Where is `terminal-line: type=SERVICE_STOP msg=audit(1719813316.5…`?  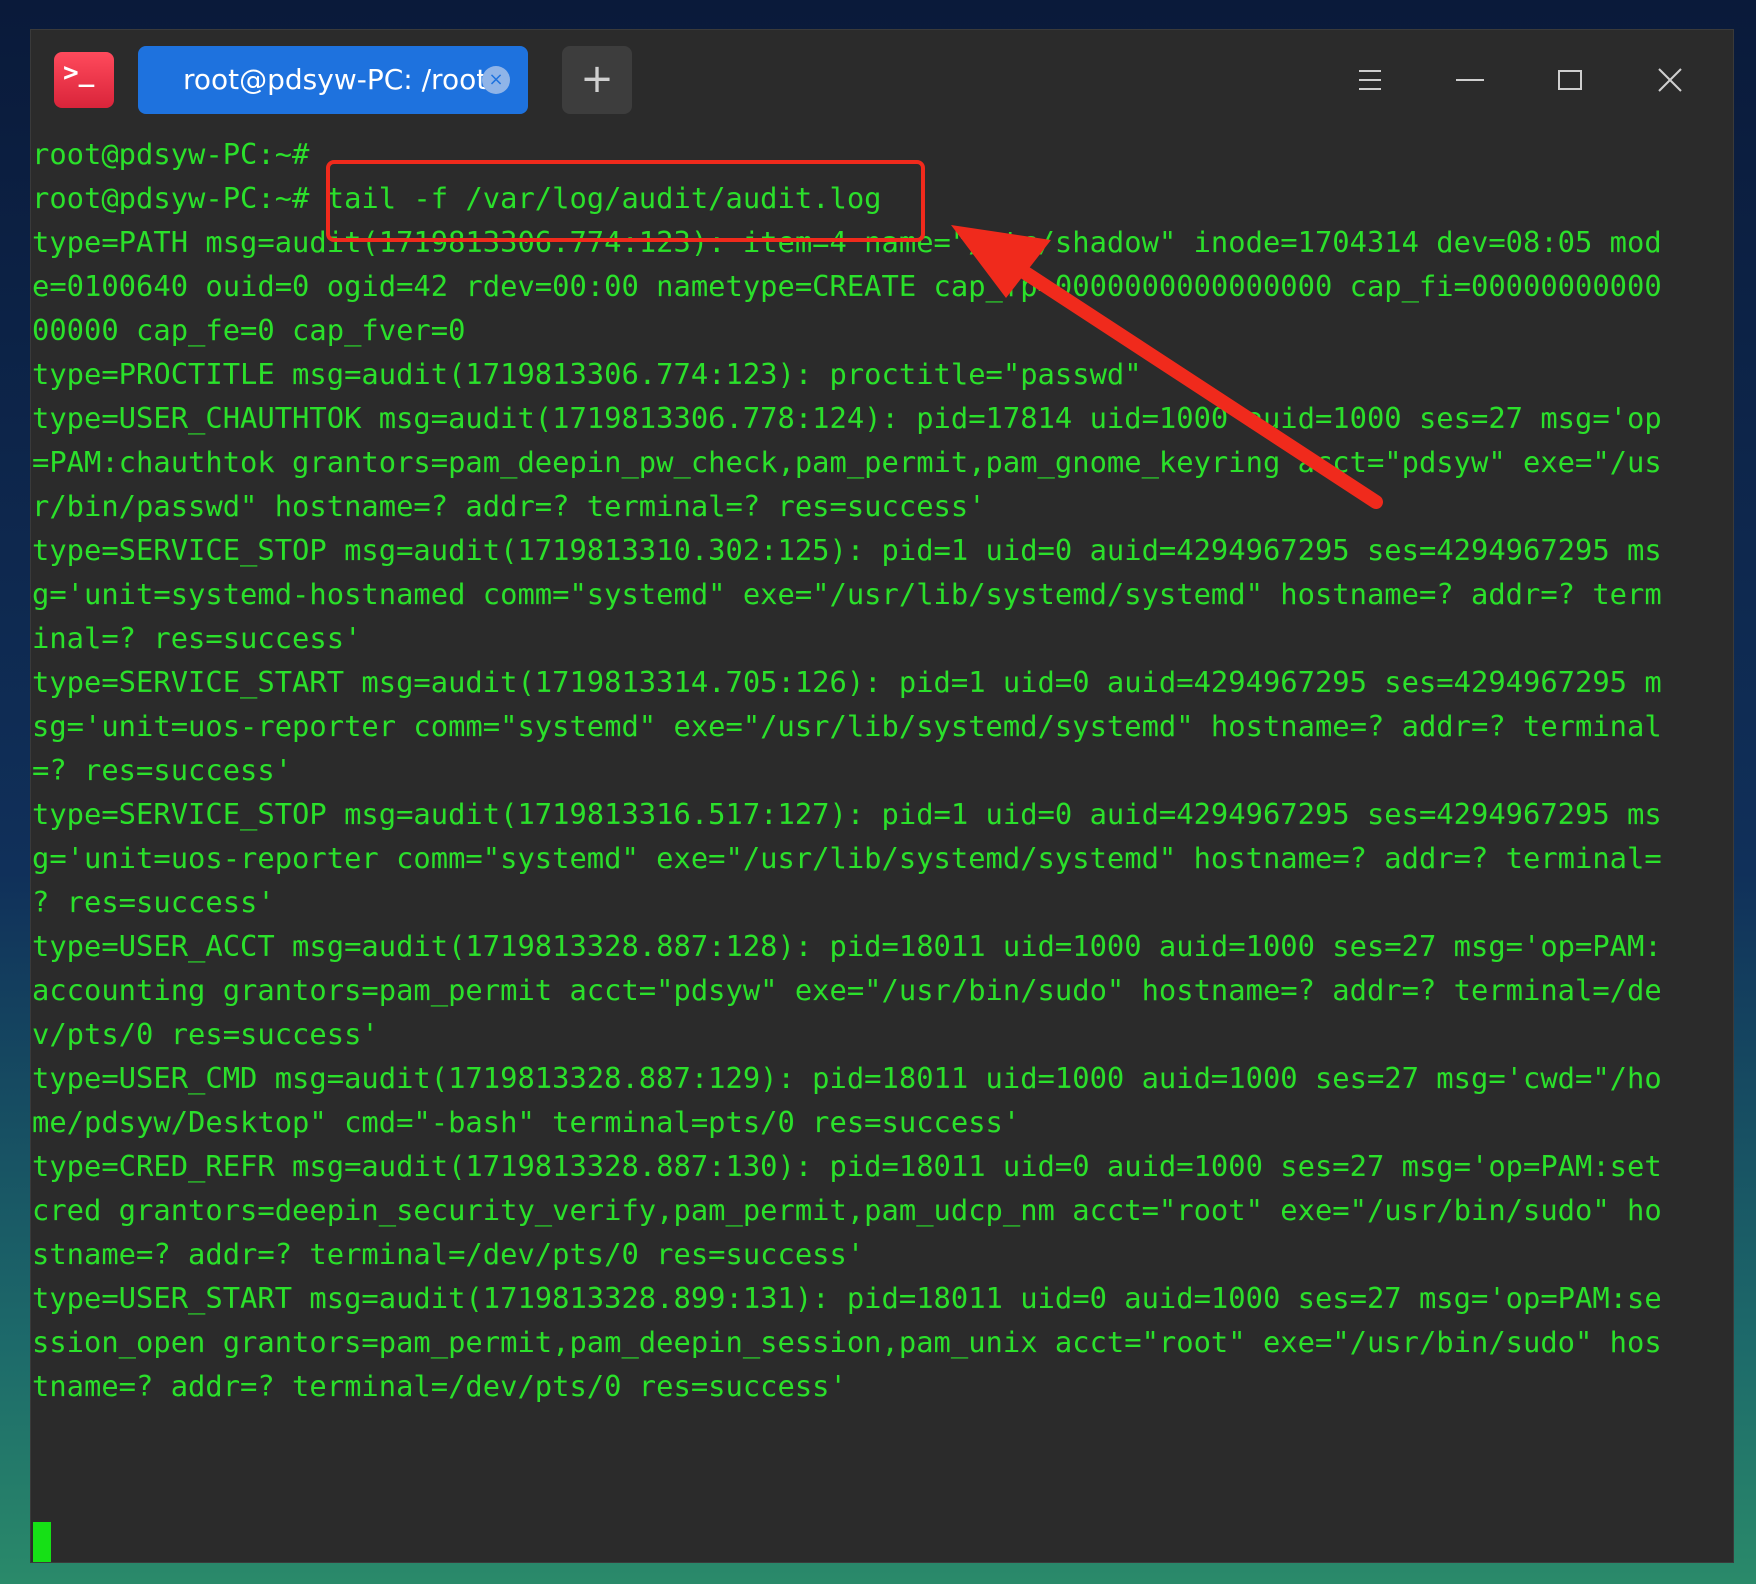
terminal-line: type=SERVICE_STOP msg=audit(1719813316.5… is located at coordinates (847, 814).